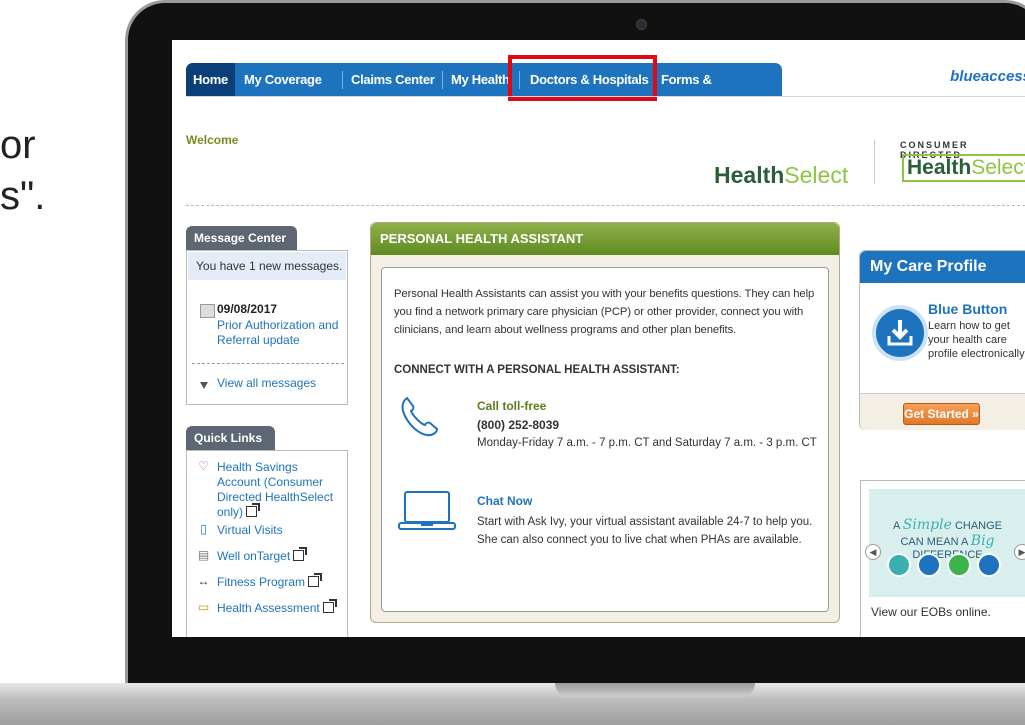 The height and width of the screenshot is (725, 1025). Describe the element at coordinates (282, 333) in the screenshot. I see `message-subject-link: Prior Authorization and Referral update` at that location.